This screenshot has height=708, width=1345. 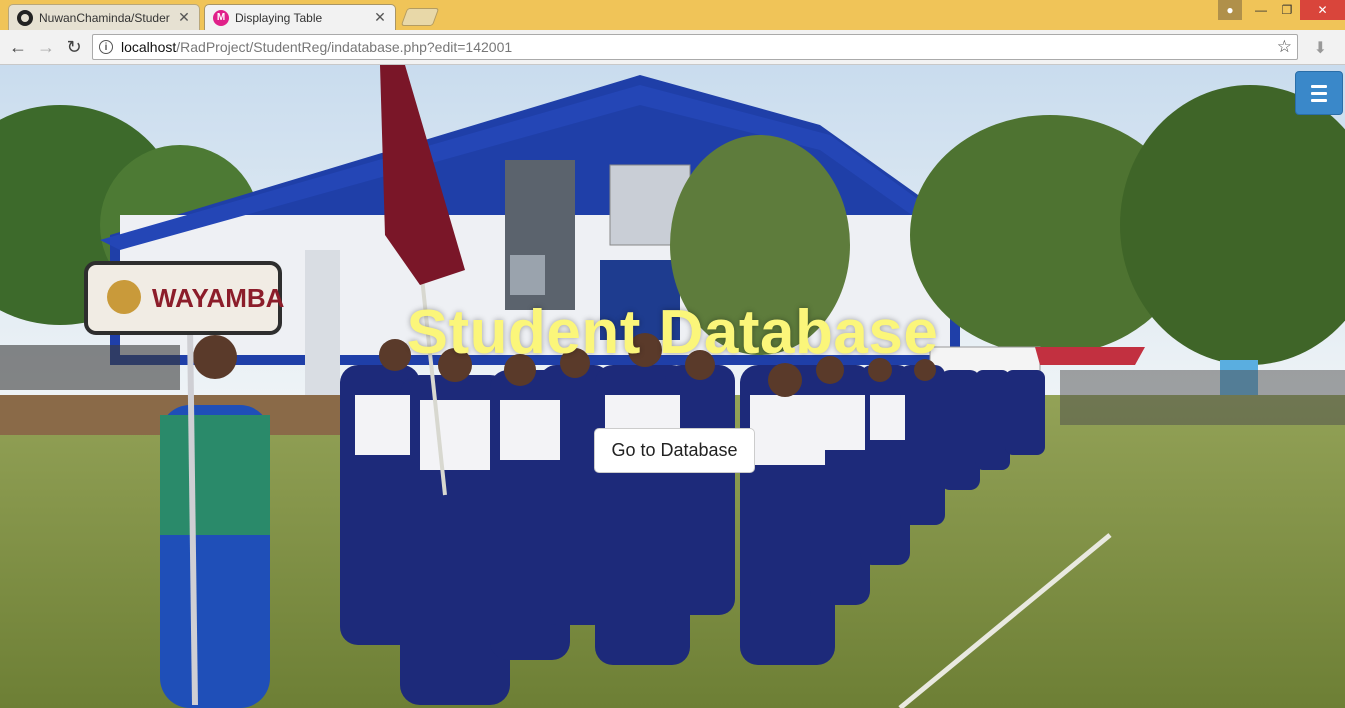 What do you see at coordinates (149, 47) in the screenshot?
I see `url-host: localhost` at bounding box center [149, 47].